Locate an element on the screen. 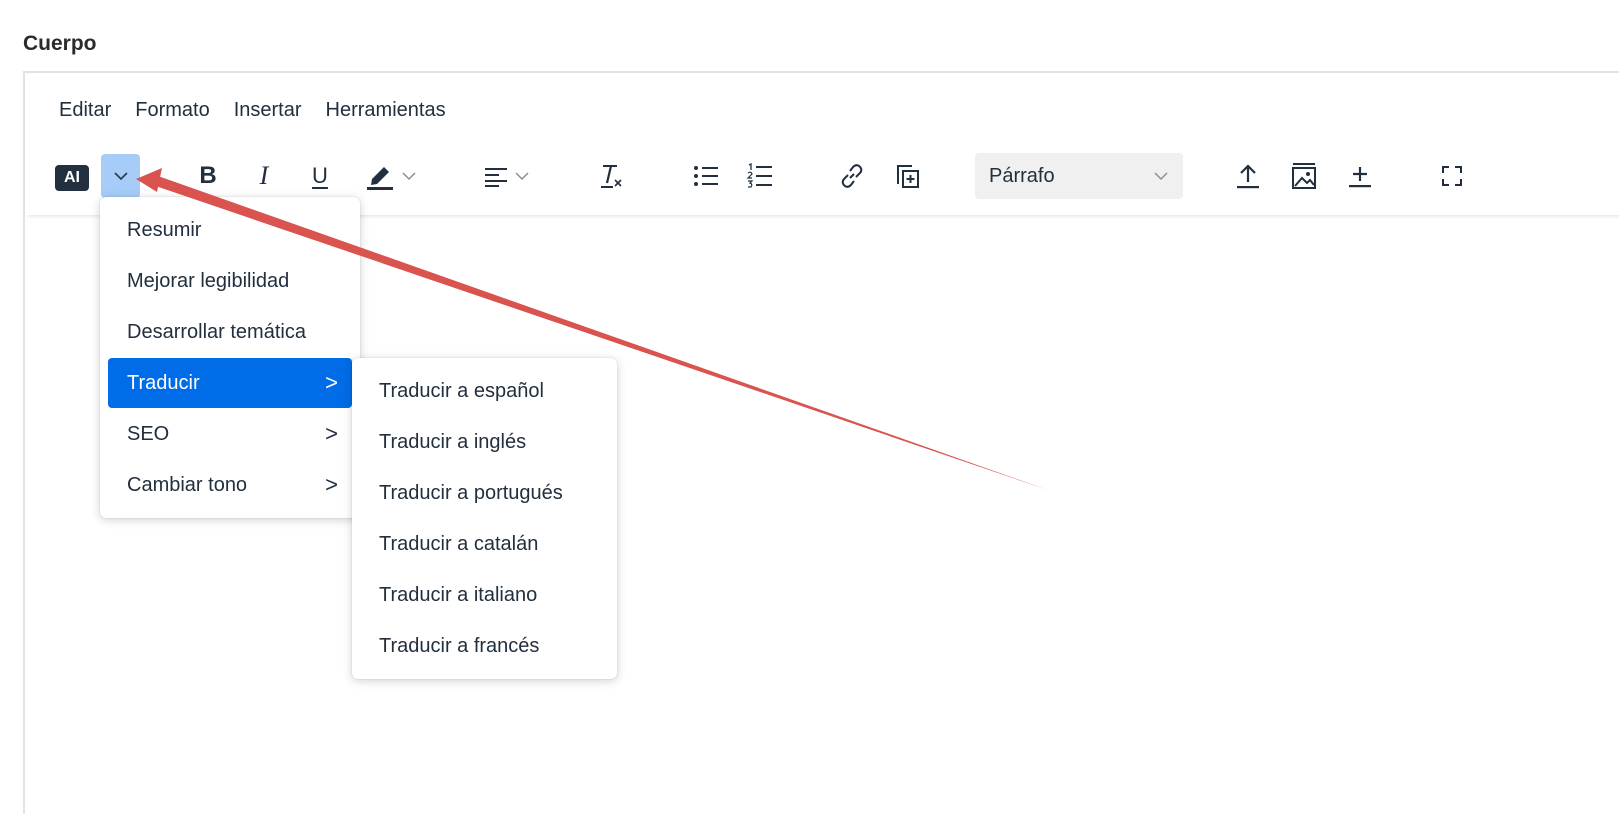 The image size is (1619, 814). menu-item-cambiar-tono: Cambiar tono > is located at coordinates (230, 485).